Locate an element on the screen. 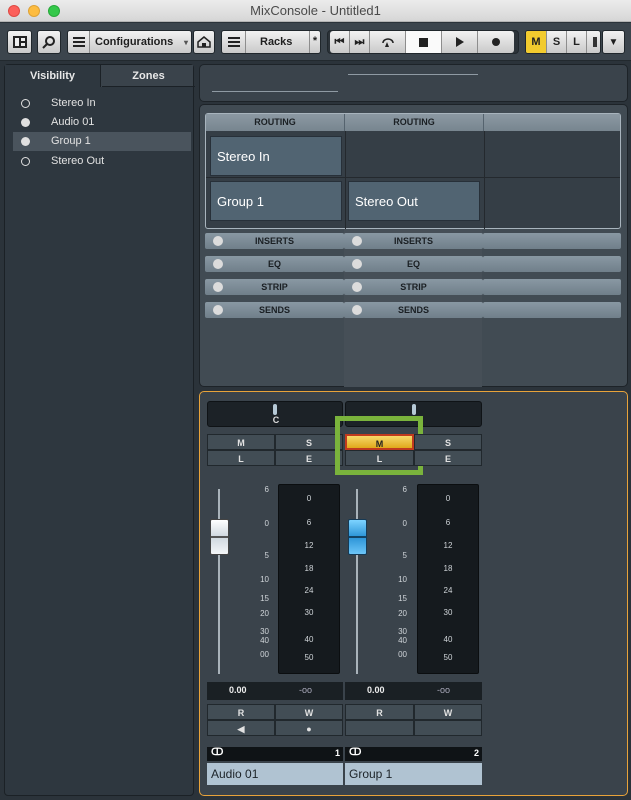  pan-value: C is located at coordinates (276, 420).